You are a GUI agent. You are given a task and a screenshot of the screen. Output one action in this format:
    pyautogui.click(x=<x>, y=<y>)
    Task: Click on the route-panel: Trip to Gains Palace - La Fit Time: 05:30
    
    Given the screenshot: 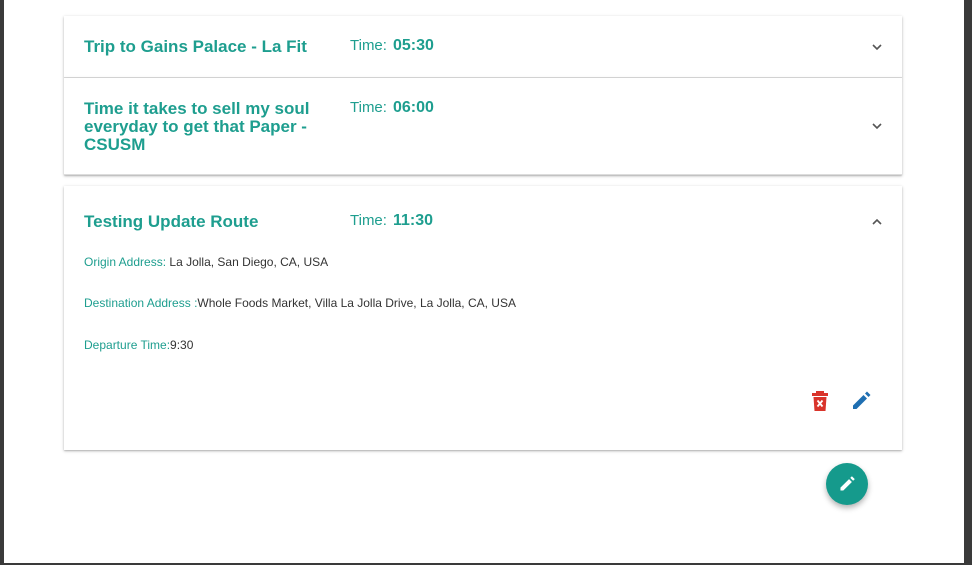 What is the action you would take?
    pyautogui.click(x=483, y=47)
    